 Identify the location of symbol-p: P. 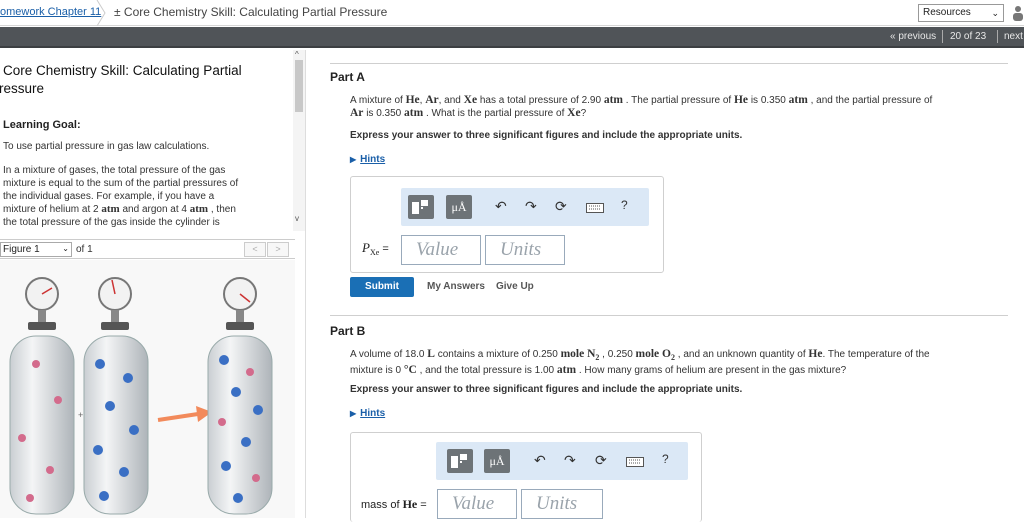
(366, 247).